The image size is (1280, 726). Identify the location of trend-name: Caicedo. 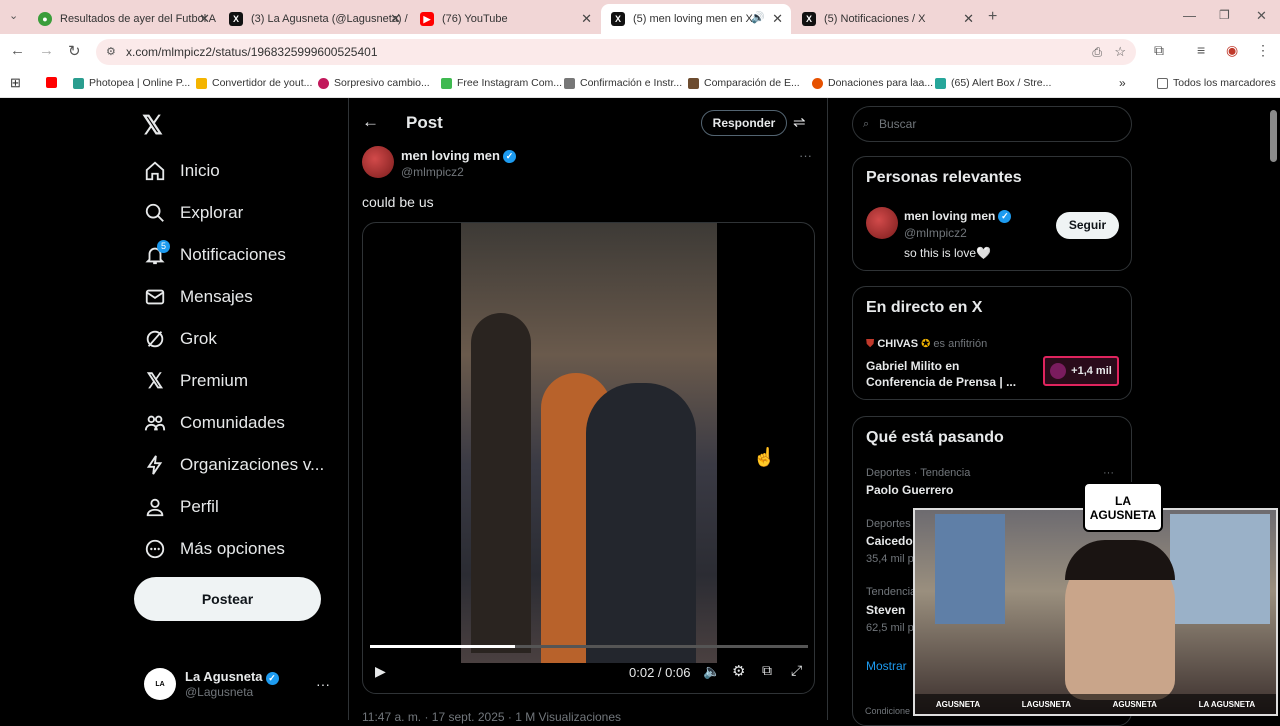
(889, 541).